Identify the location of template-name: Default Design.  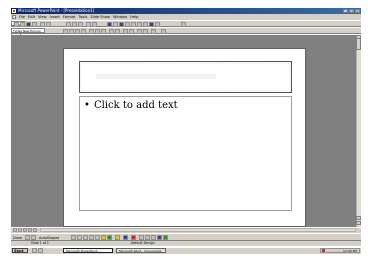
(143, 243).